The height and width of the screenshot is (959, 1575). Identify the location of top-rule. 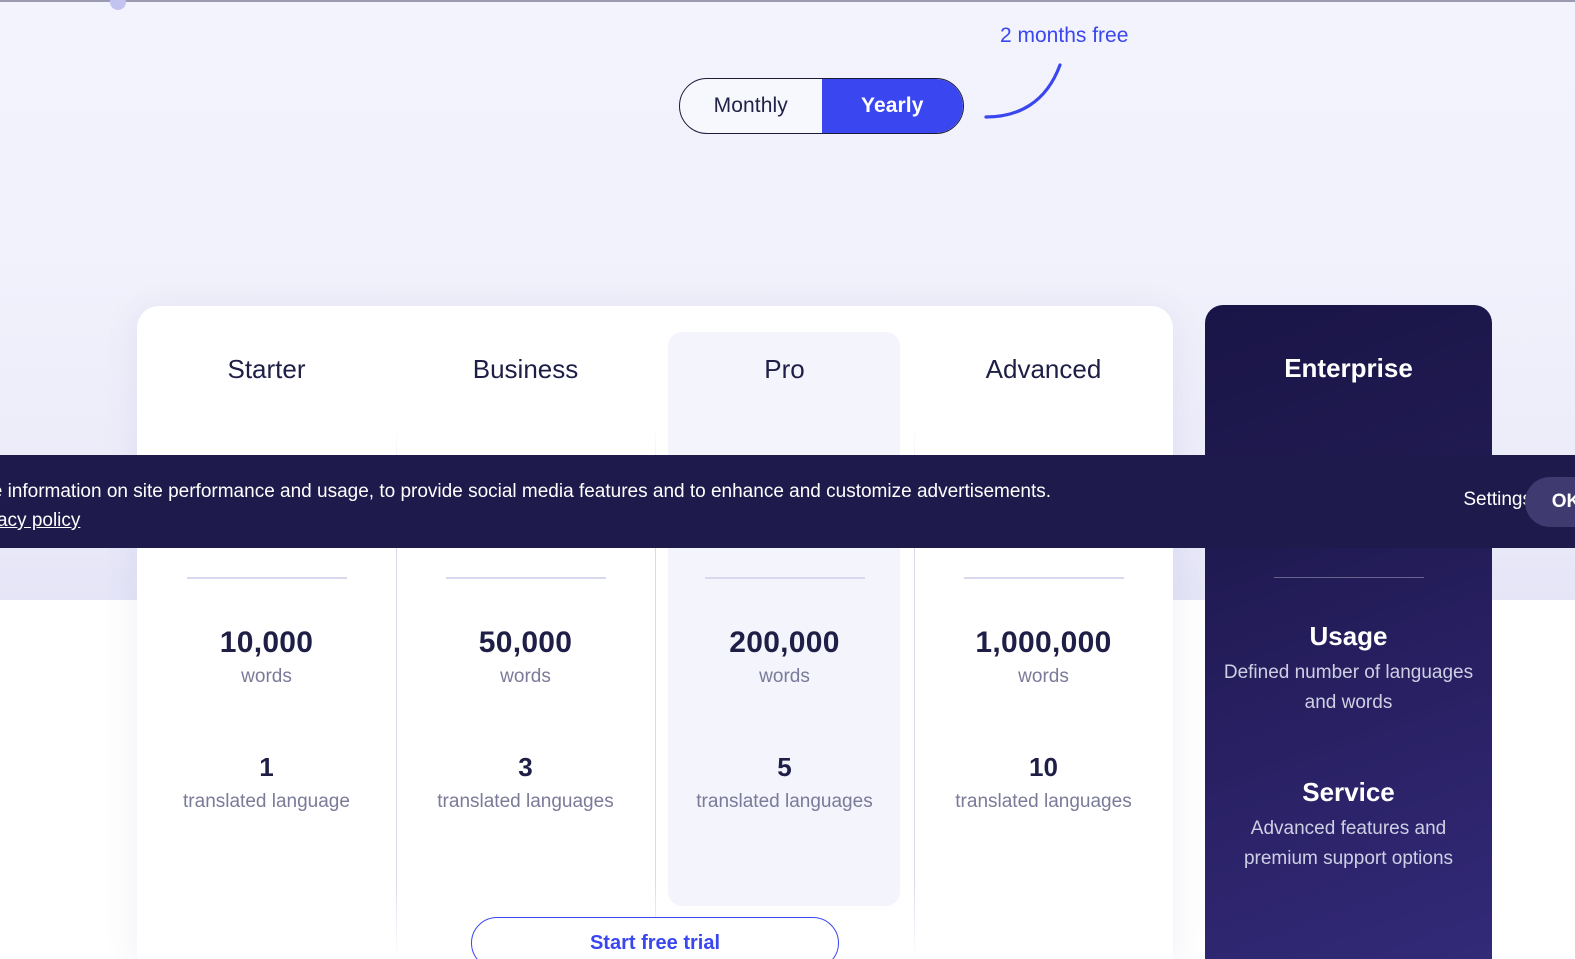
(787, 1).